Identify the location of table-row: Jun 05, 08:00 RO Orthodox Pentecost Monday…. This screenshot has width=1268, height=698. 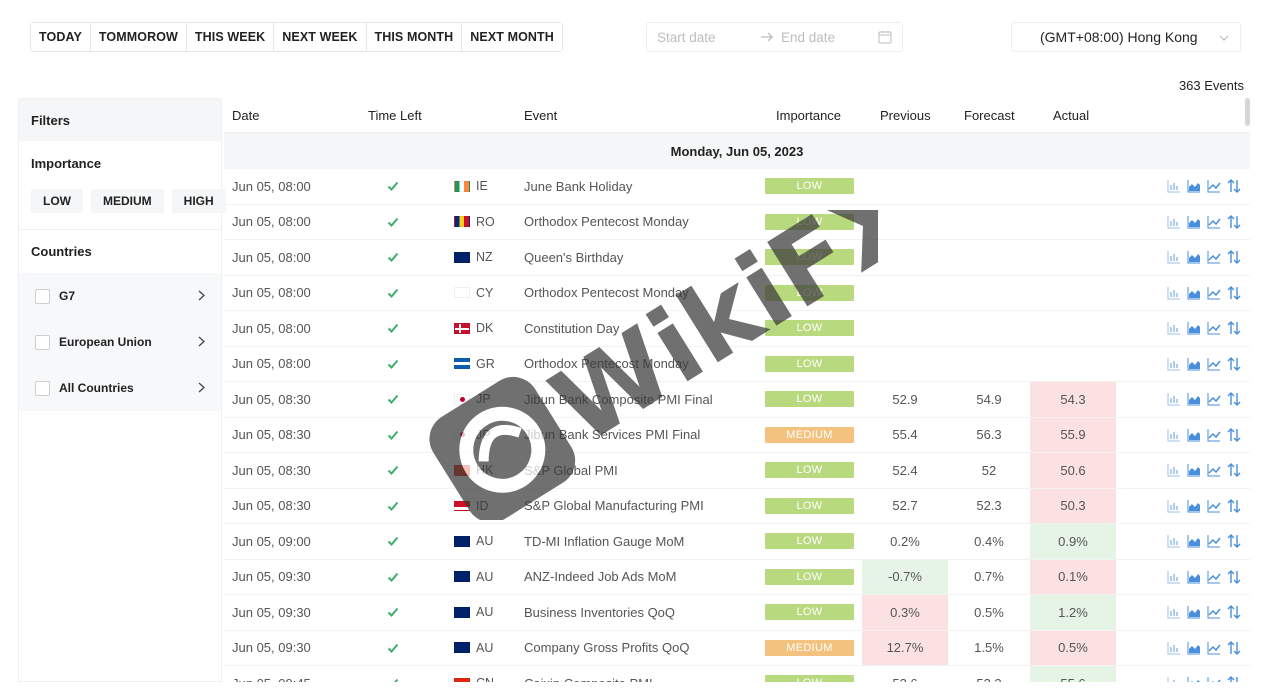
(737, 222).